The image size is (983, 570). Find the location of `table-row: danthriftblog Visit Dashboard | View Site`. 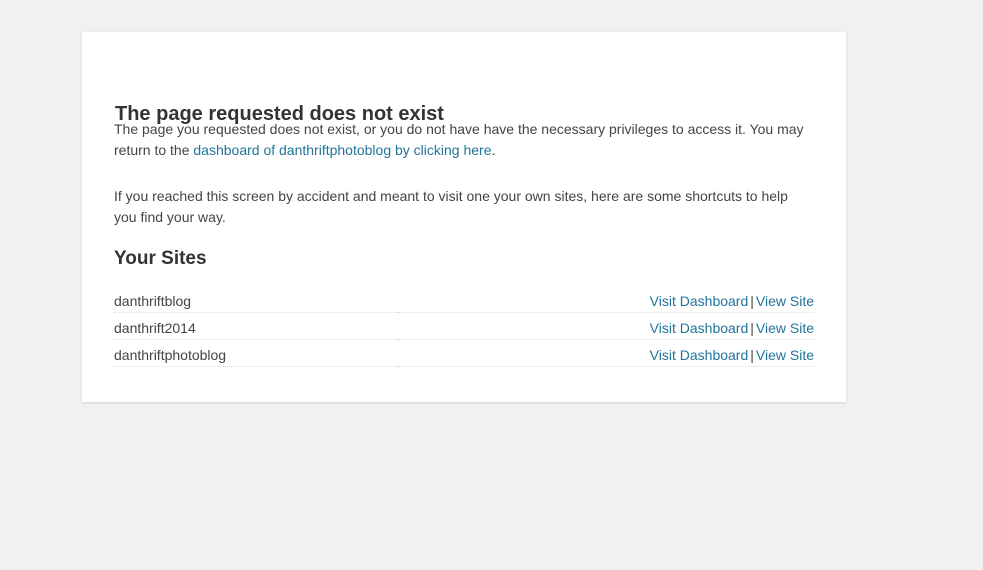

table-row: danthriftblog Visit Dashboard | View Site is located at coordinates (464, 299).